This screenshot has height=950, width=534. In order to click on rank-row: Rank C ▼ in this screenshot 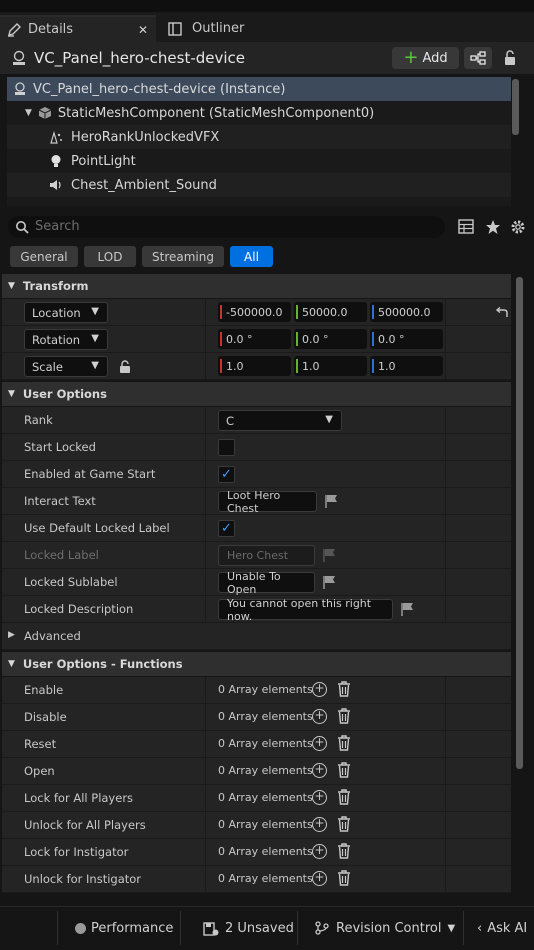, I will do `click(256, 420)`.